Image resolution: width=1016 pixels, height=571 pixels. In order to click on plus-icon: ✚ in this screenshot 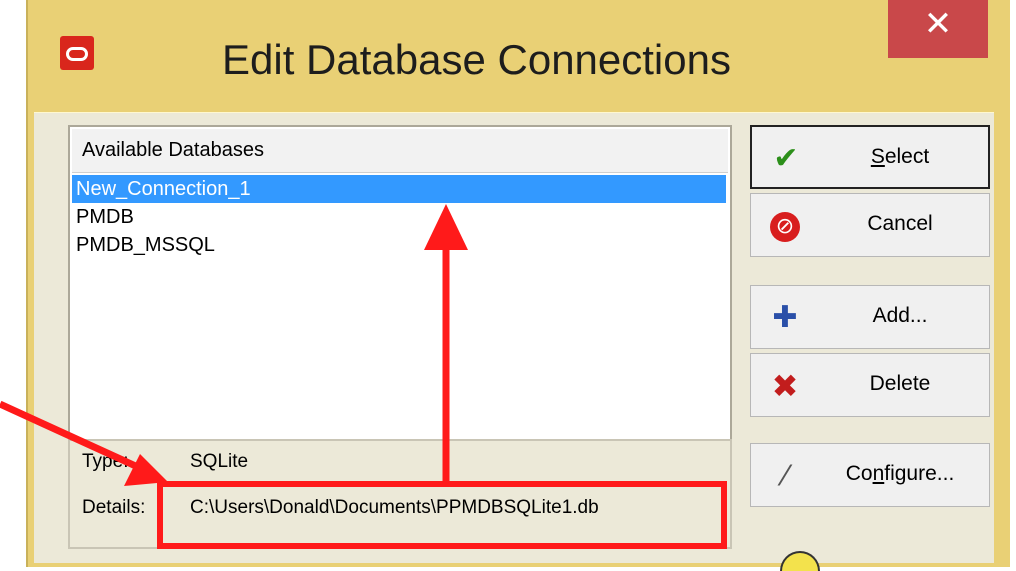, I will do `click(785, 317)`.